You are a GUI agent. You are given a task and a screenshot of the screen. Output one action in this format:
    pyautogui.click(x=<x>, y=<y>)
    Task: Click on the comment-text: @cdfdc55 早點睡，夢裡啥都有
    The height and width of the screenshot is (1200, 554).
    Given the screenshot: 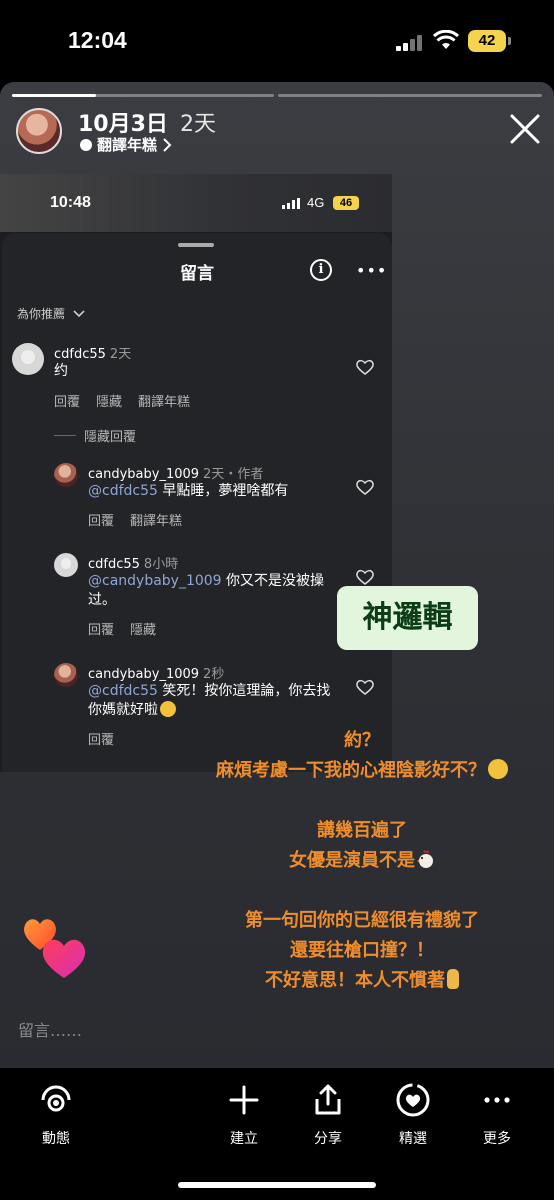 What is the action you would take?
    pyautogui.click(x=188, y=491)
    